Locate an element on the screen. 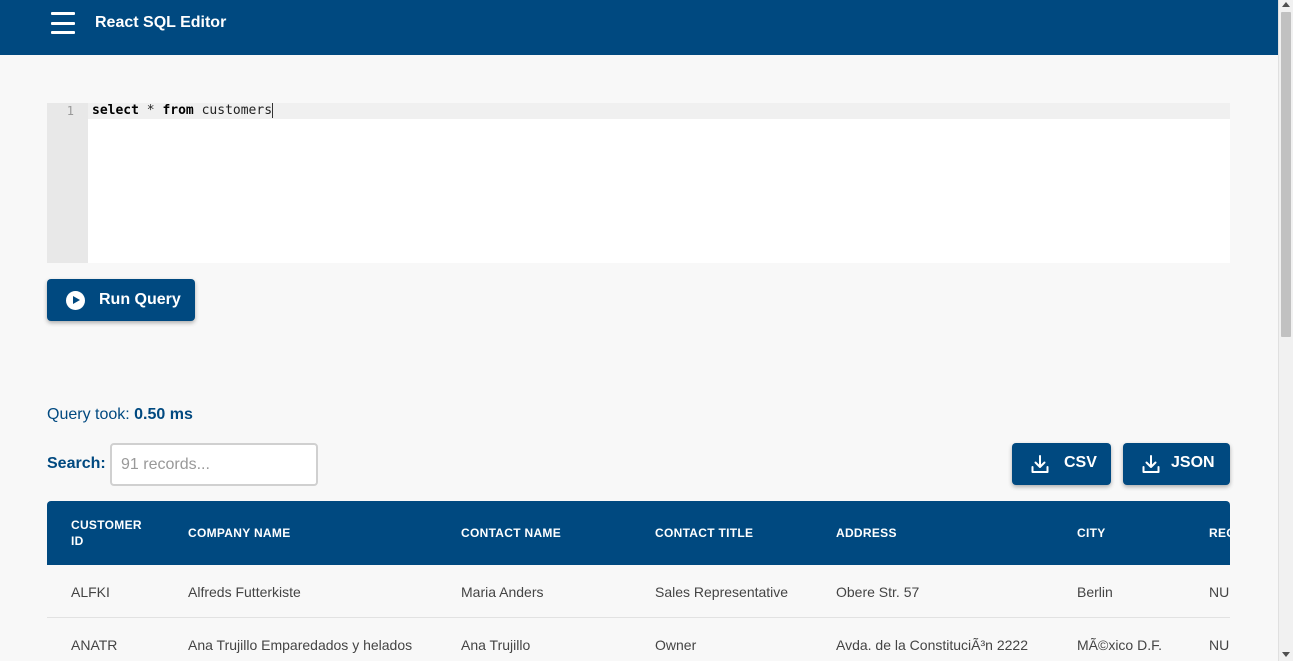 The width and height of the screenshot is (1293, 661). editor-gutter: 1 is located at coordinates (67, 183).